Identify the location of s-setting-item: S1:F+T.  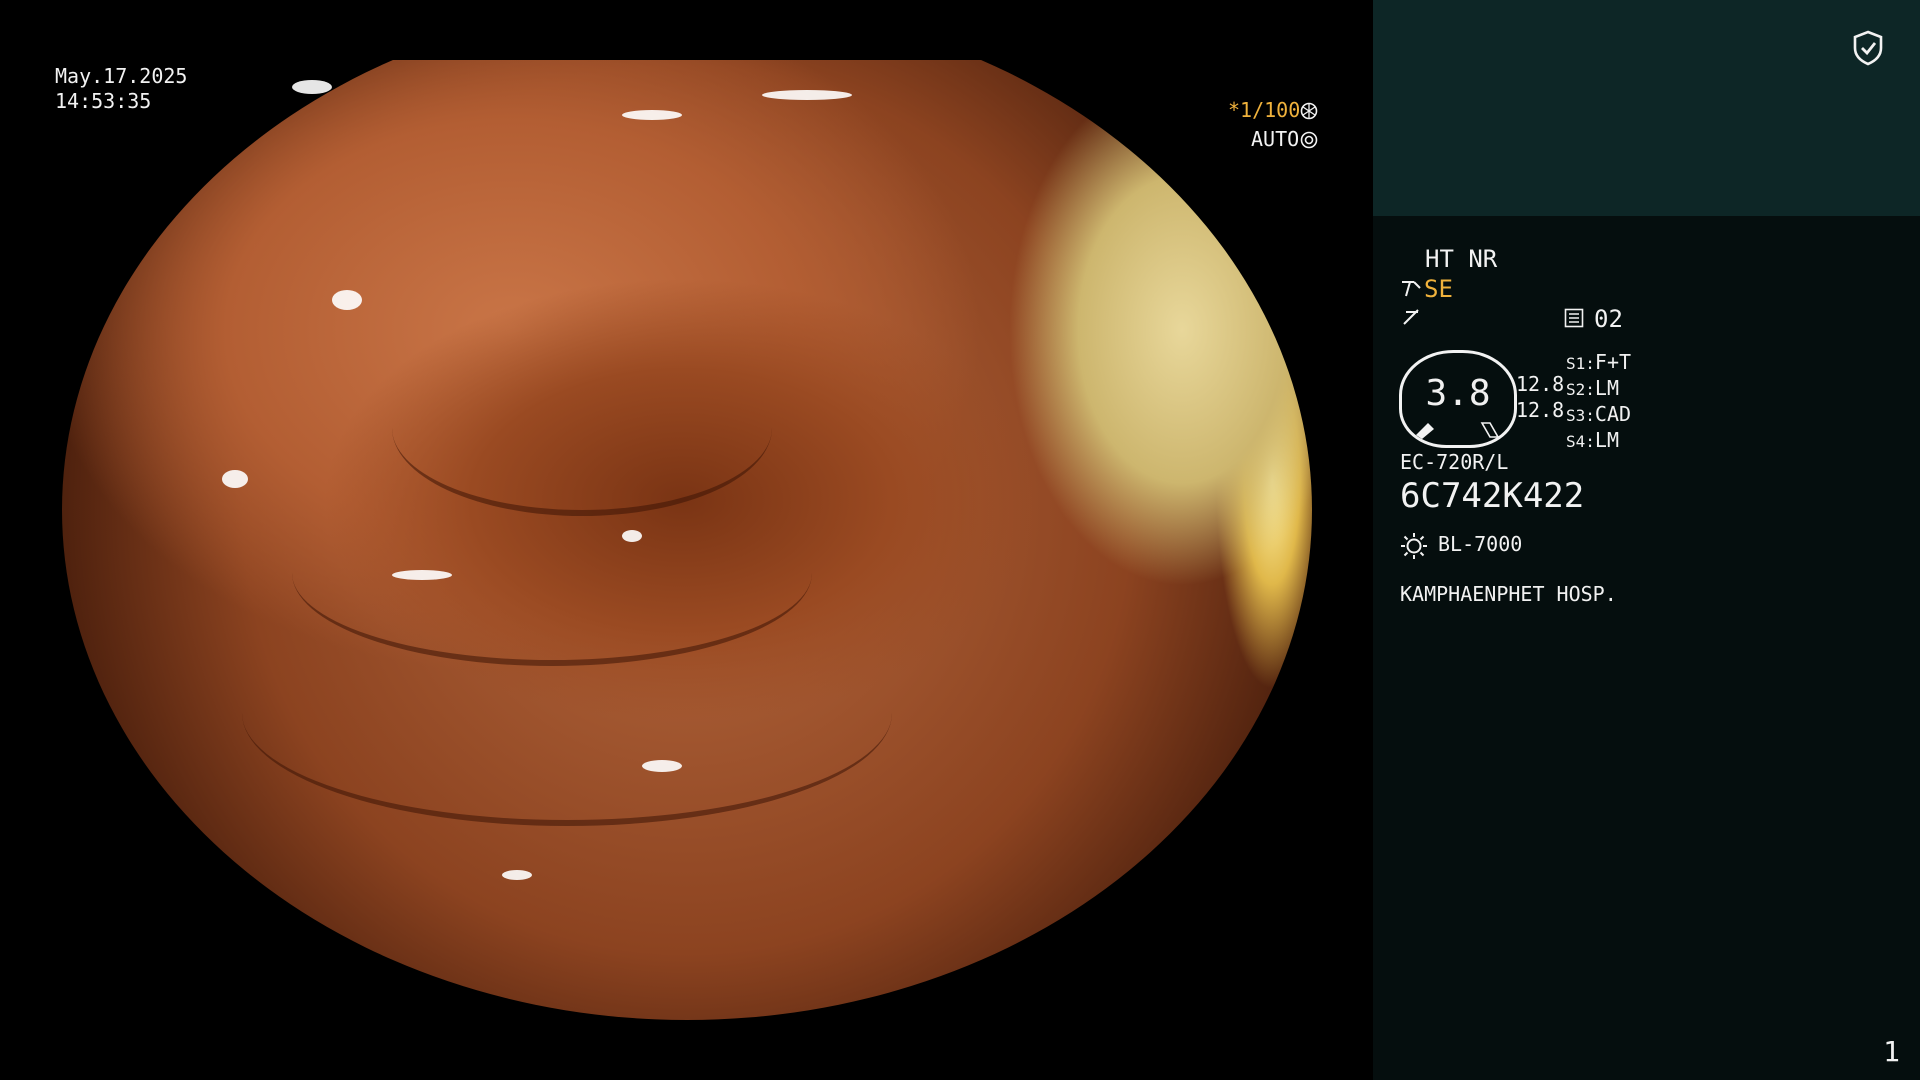
(1599, 362).